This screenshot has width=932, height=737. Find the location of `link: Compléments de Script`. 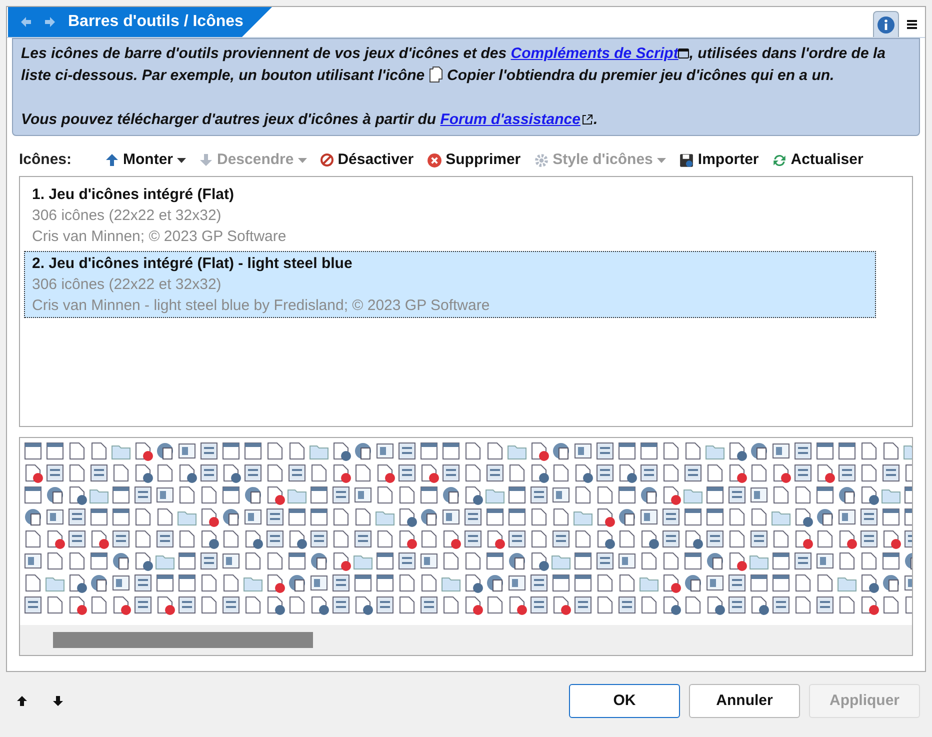

link: Compléments de Script is located at coordinates (594, 53).